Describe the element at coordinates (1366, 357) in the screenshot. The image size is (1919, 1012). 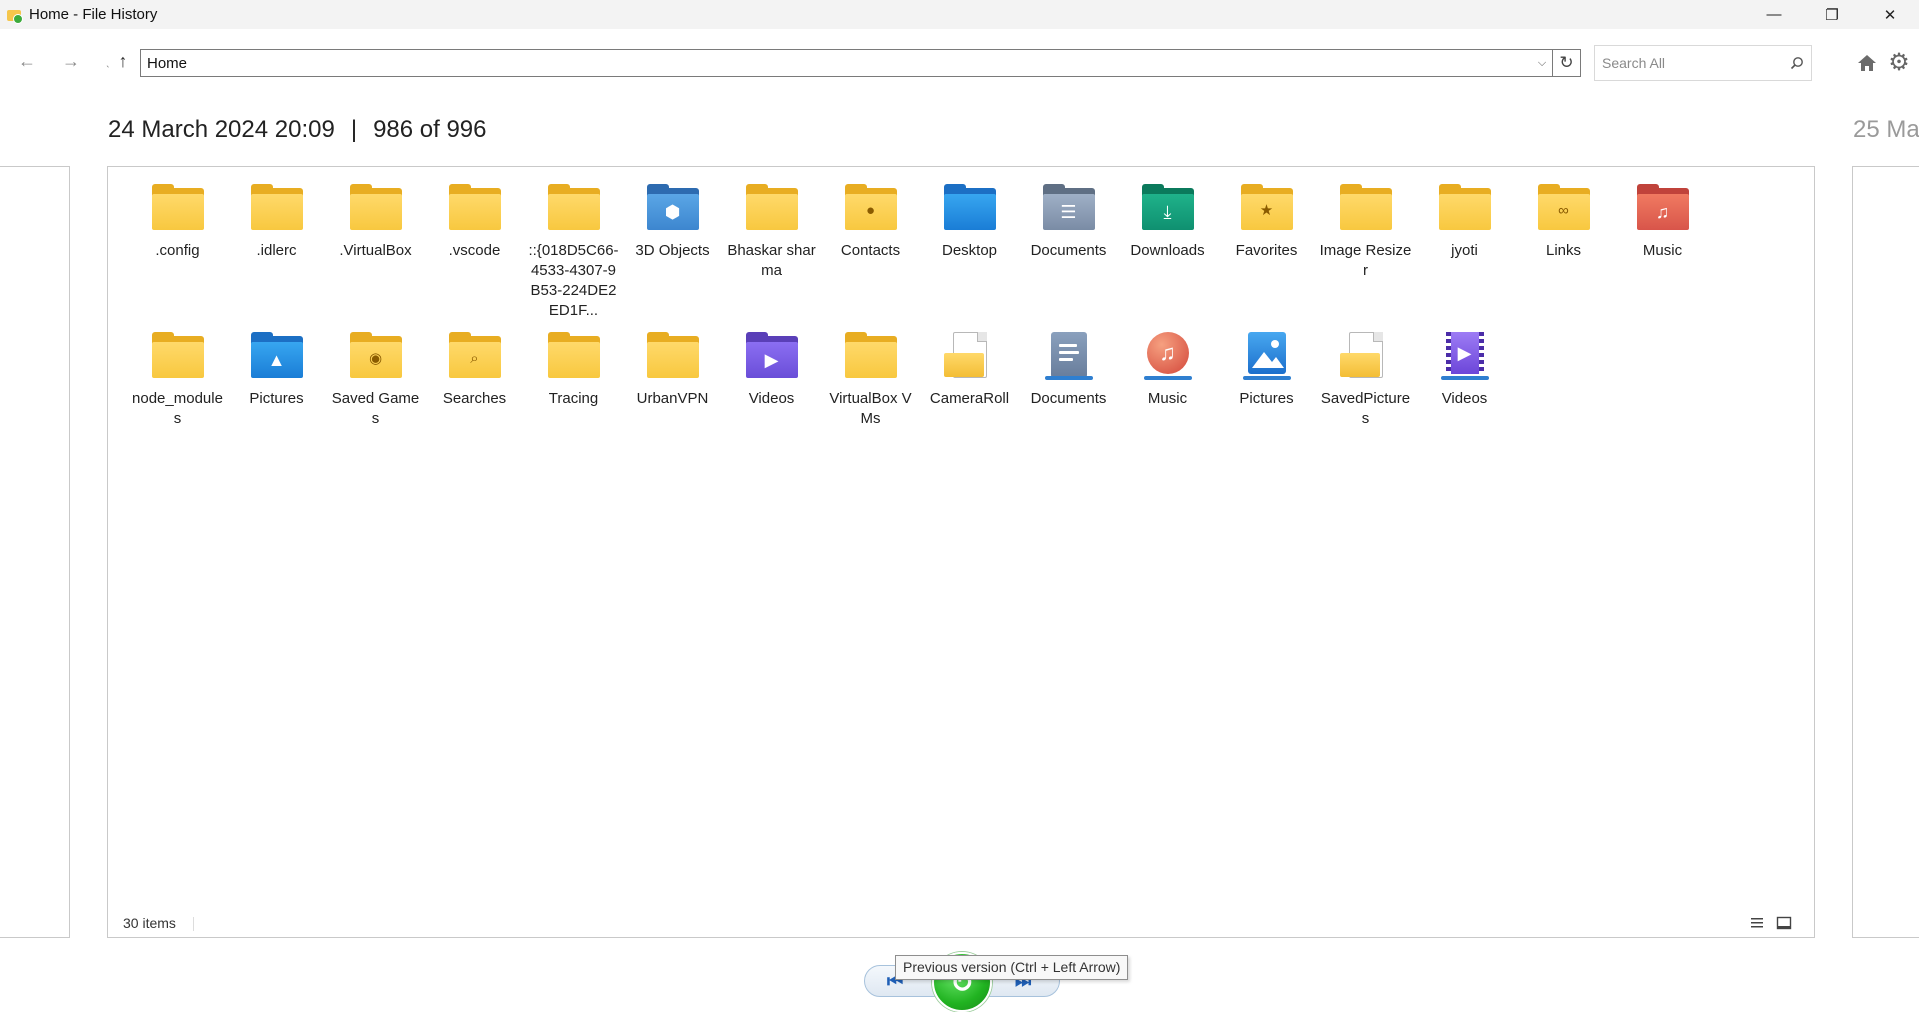
I see `library-saved-pictures-icon` at that location.